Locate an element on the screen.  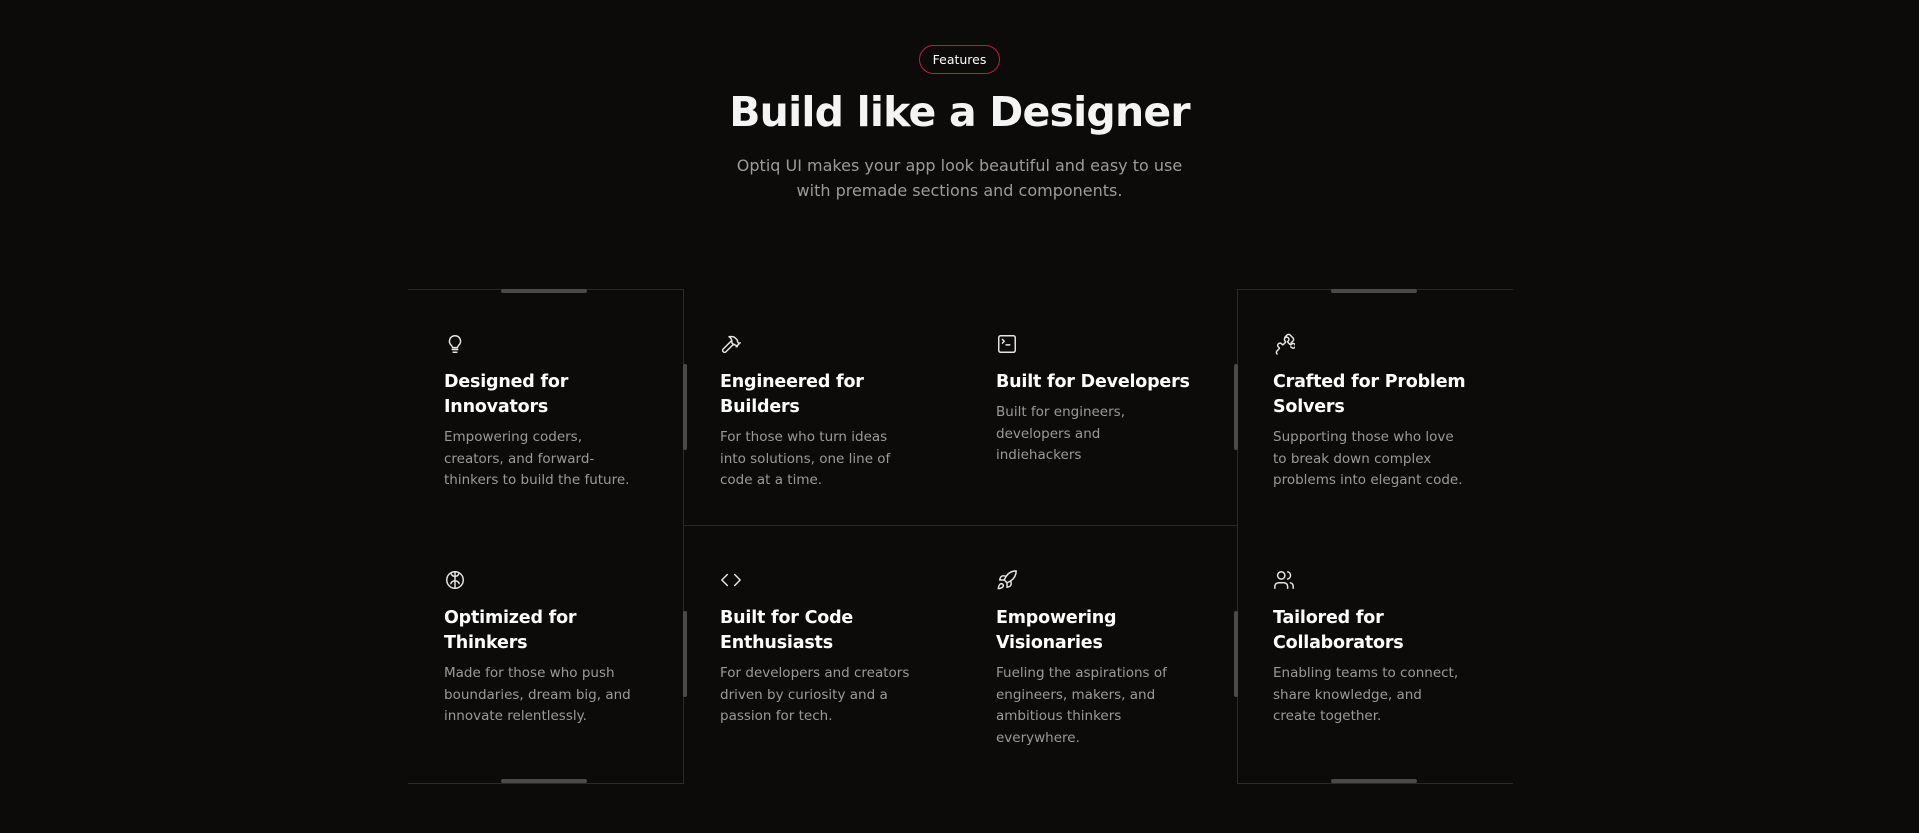
puzzle-icon is located at coordinates (1284, 344).